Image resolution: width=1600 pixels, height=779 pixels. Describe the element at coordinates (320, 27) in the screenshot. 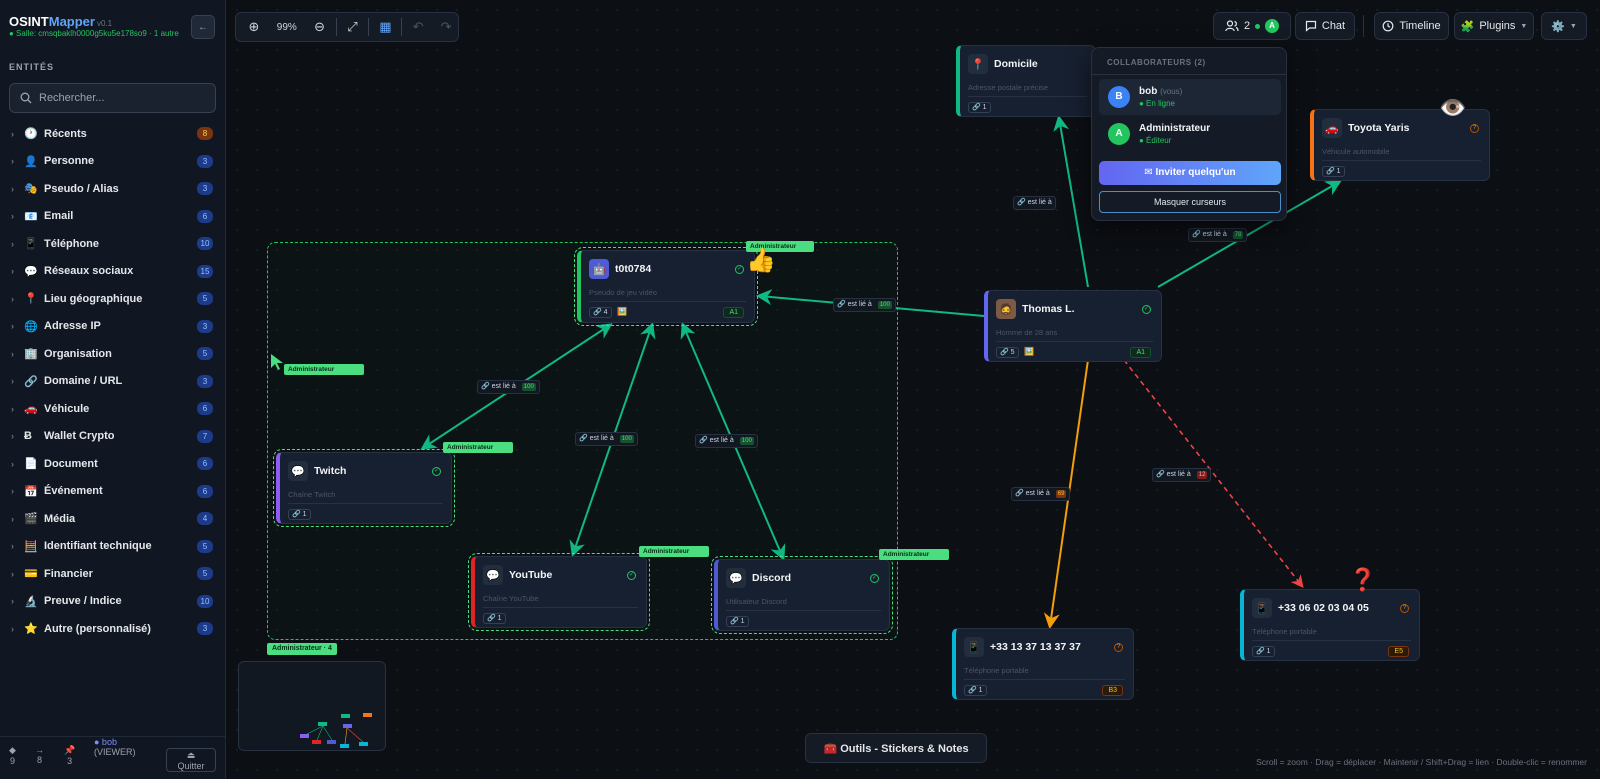

I see `zoom-out-button: ⊖` at that location.